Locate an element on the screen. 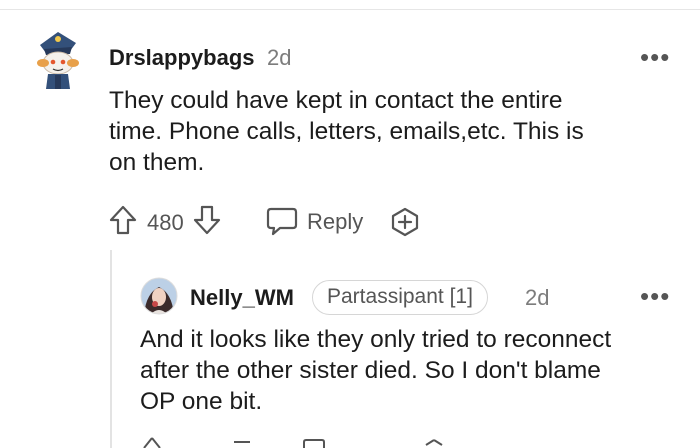  reply-button is located at coordinates (314, 442).